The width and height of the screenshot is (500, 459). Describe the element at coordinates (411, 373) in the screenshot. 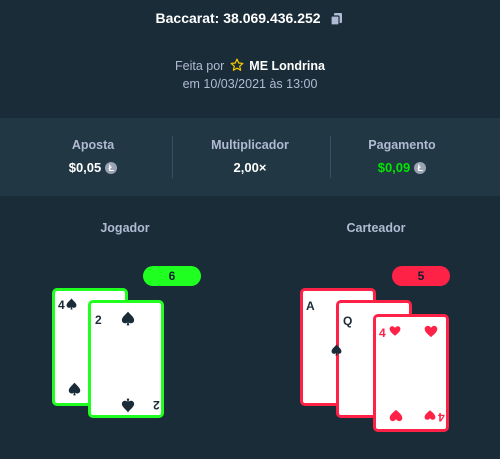

I see `banker-card-3: 4 4` at that location.